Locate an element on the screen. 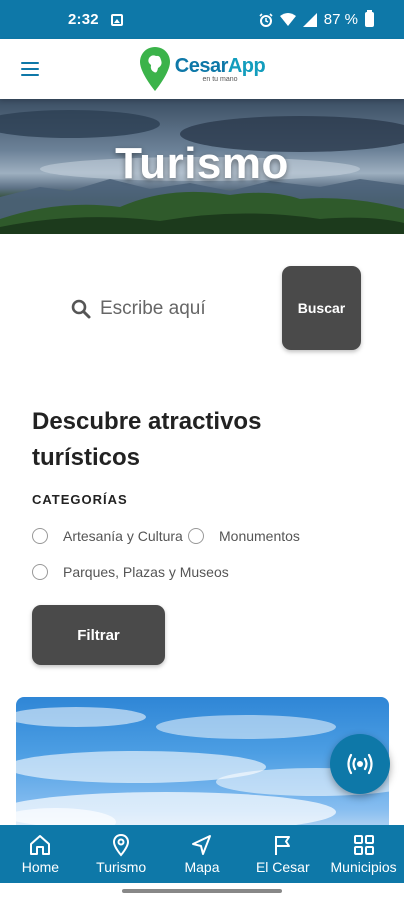 Image resolution: width=404 pixels, height=900 pixels. category-radio-parques: Parques, Plazas y Museos is located at coordinates (130, 572).